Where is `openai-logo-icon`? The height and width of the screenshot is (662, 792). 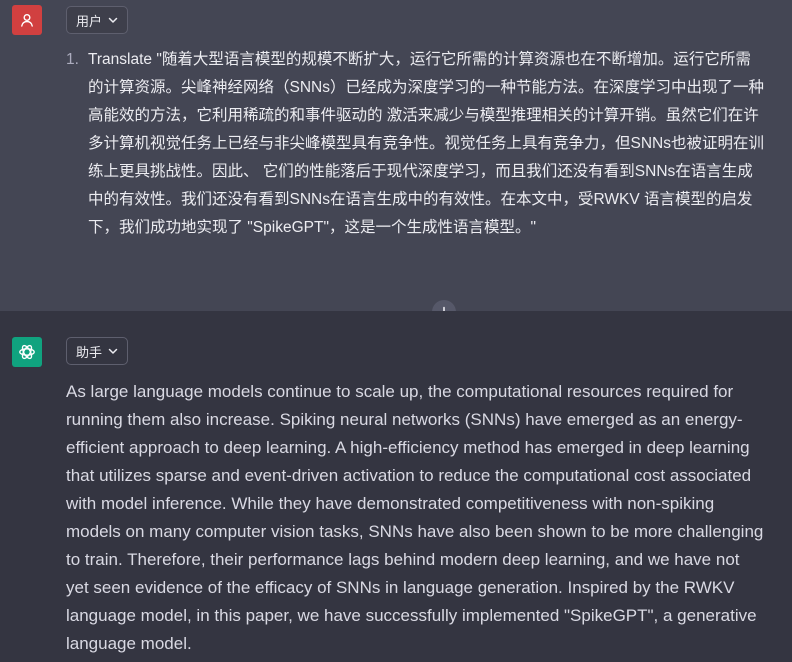 openai-logo-icon is located at coordinates (27, 352).